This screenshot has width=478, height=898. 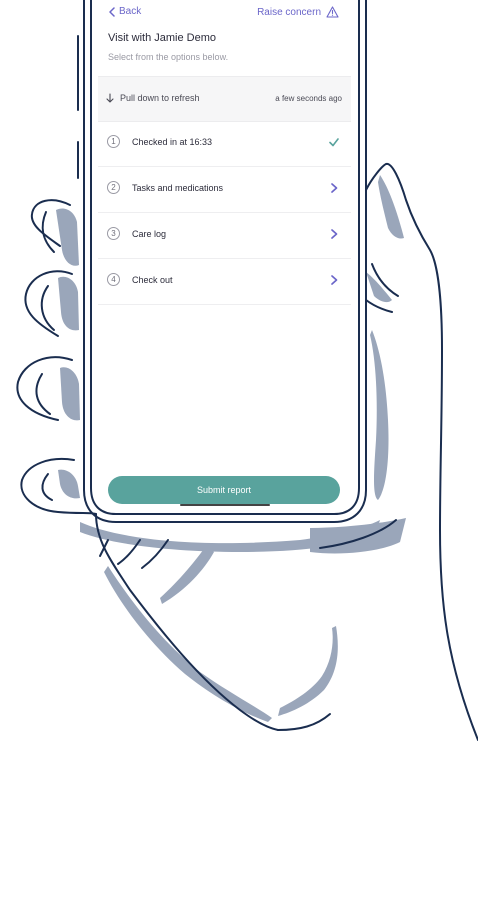 I want to click on raise-concern-button: Raise concern, so click(x=298, y=12).